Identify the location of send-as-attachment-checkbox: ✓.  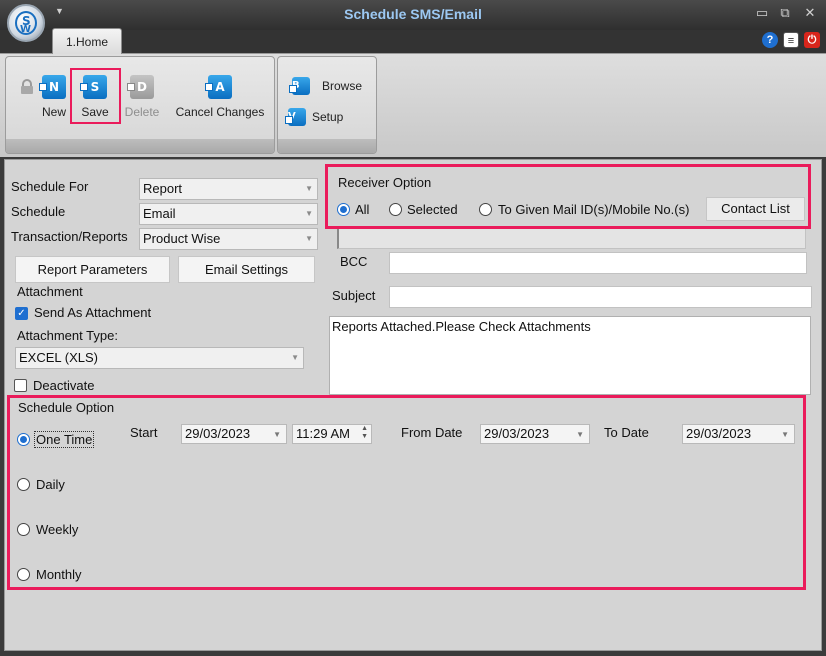
(21, 313).